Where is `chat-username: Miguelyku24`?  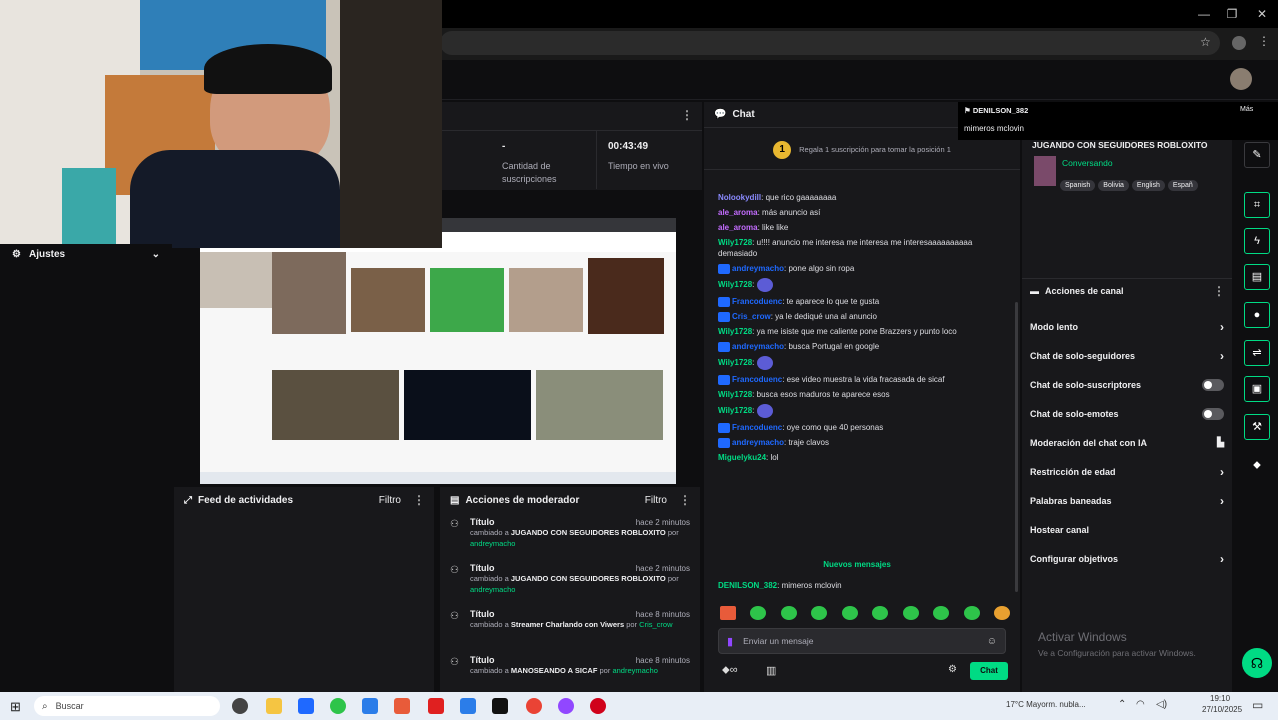 chat-username: Miguelyku24 is located at coordinates (742, 457).